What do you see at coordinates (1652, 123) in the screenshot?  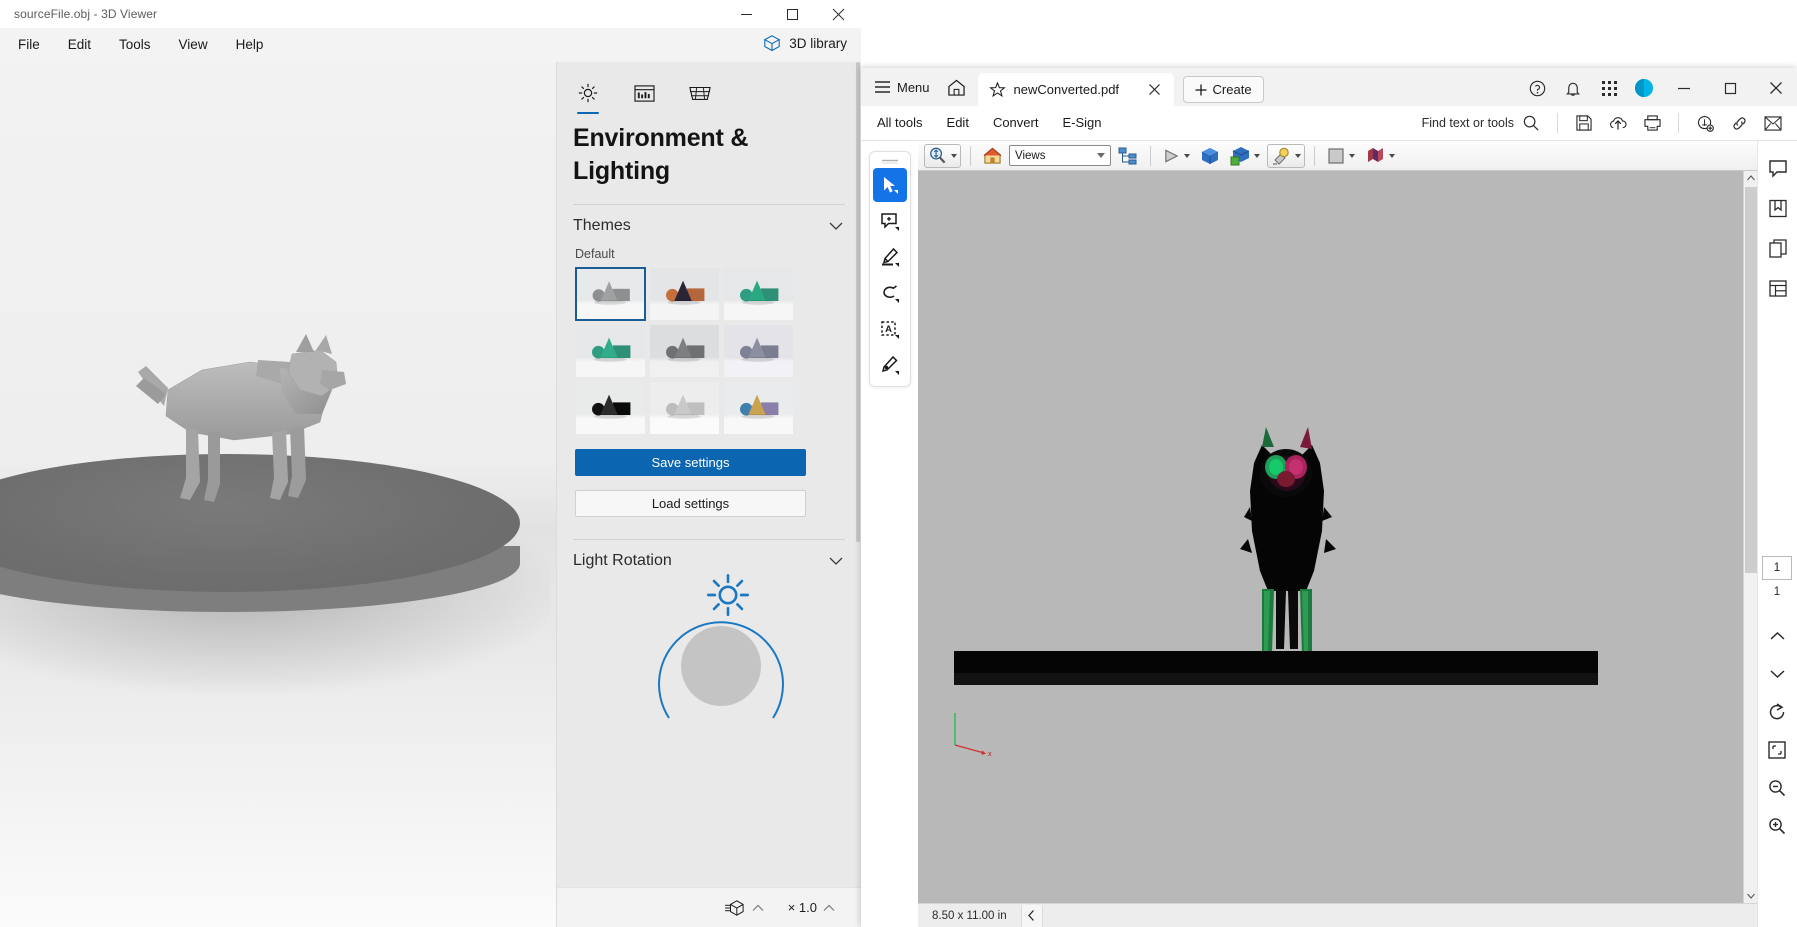 I see `print-icon` at bounding box center [1652, 123].